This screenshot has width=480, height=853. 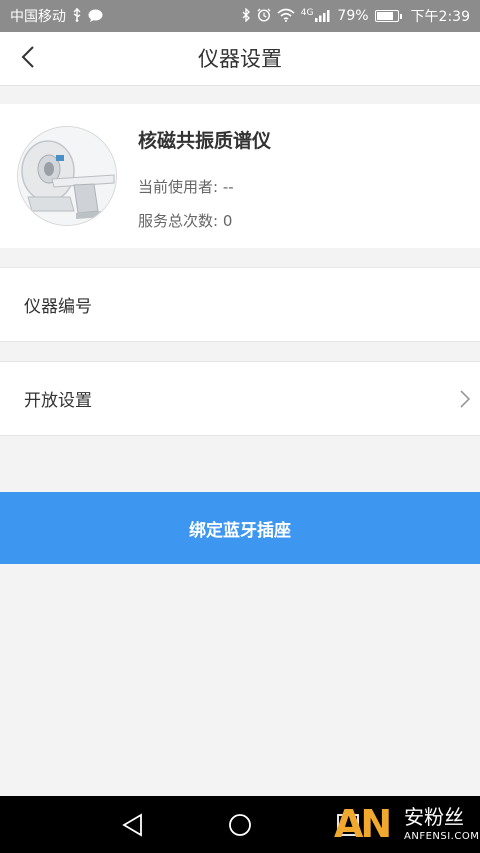 What do you see at coordinates (186, 187) in the screenshot?
I see `current-user: 当前使用者: --` at bounding box center [186, 187].